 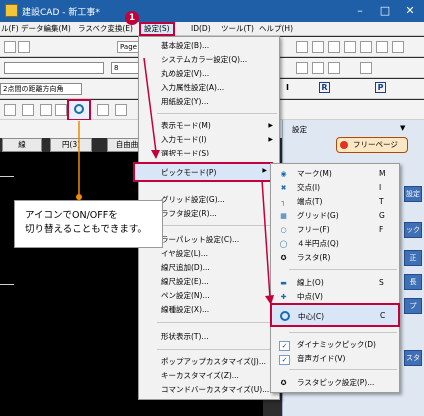 What do you see at coordinates (150, 105) in the screenshot?
I see `arrow-to-pick-mode` at bounding box center [150, 105].